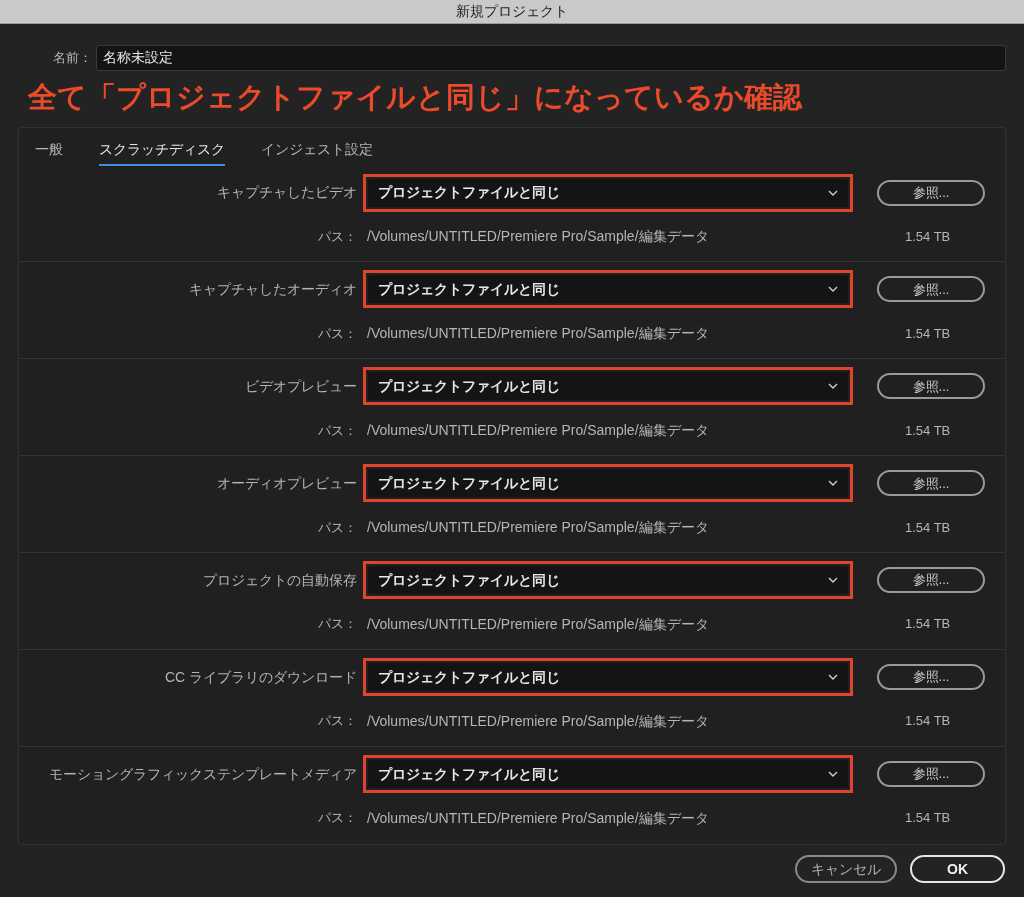 This screenshot has width=1024, height=897. What do you see at coordinates (162, 152) in the screenshot?
I see `tab: スクラッチディスク` at bounding box center [162, 152].